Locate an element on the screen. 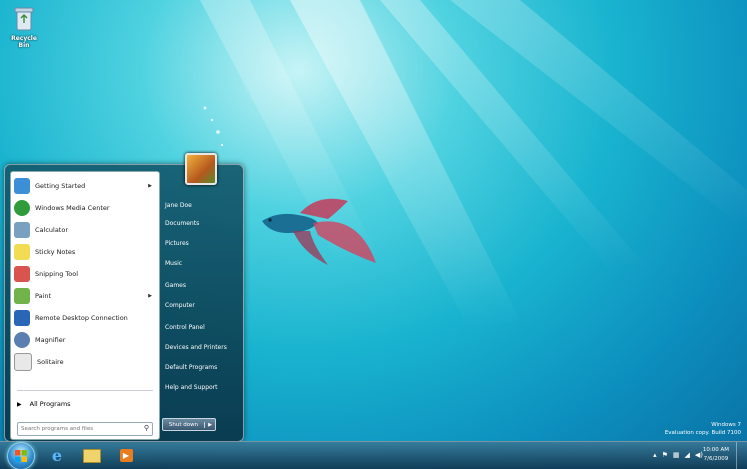 The height and width of the screenshot is (469, 747). right-link-default-programs: Default Programs is located at coordinates (201, 368).